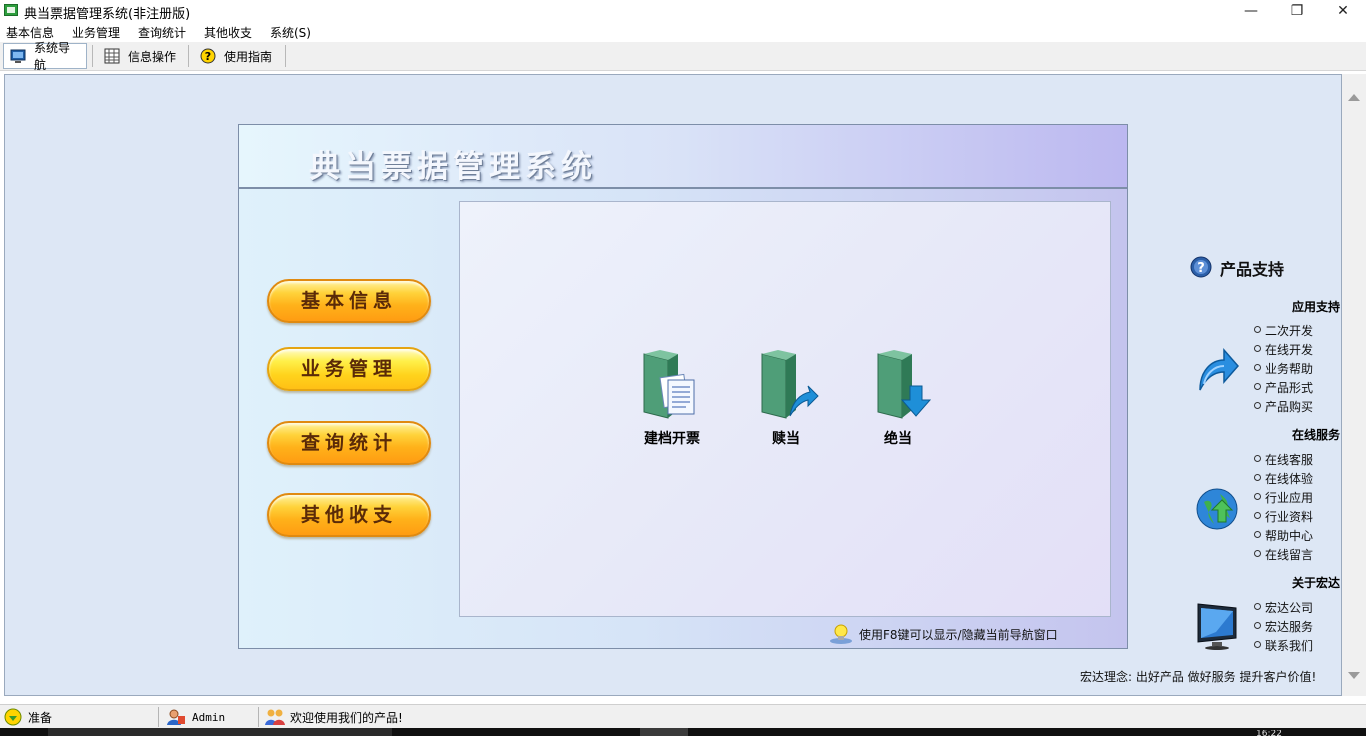 The image size is (1366, 736). What do you see at coordinates (107, 14) in the screenshot?
I see `window-title: 典当票据管理系统(非注册版)` at bounding box center [107, 14].